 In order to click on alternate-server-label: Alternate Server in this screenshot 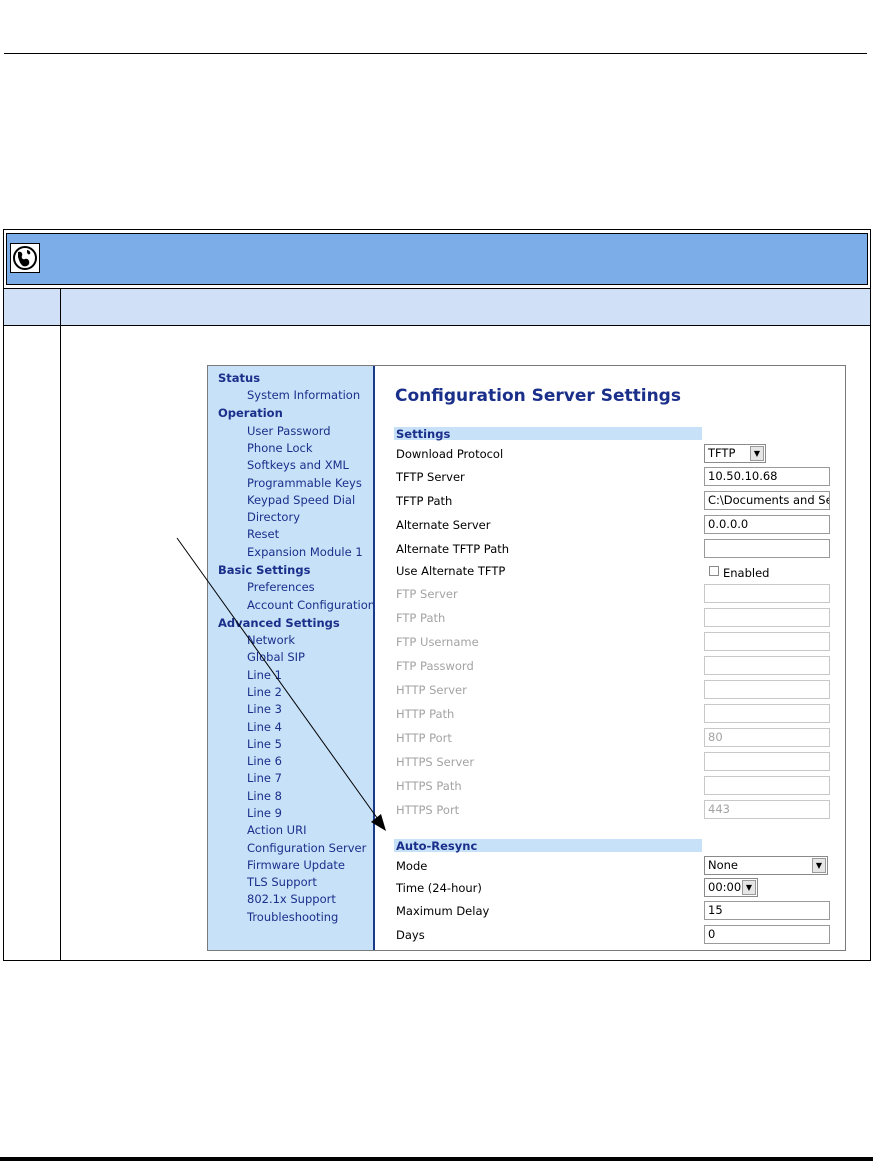, I will do `click(443, 525)`.